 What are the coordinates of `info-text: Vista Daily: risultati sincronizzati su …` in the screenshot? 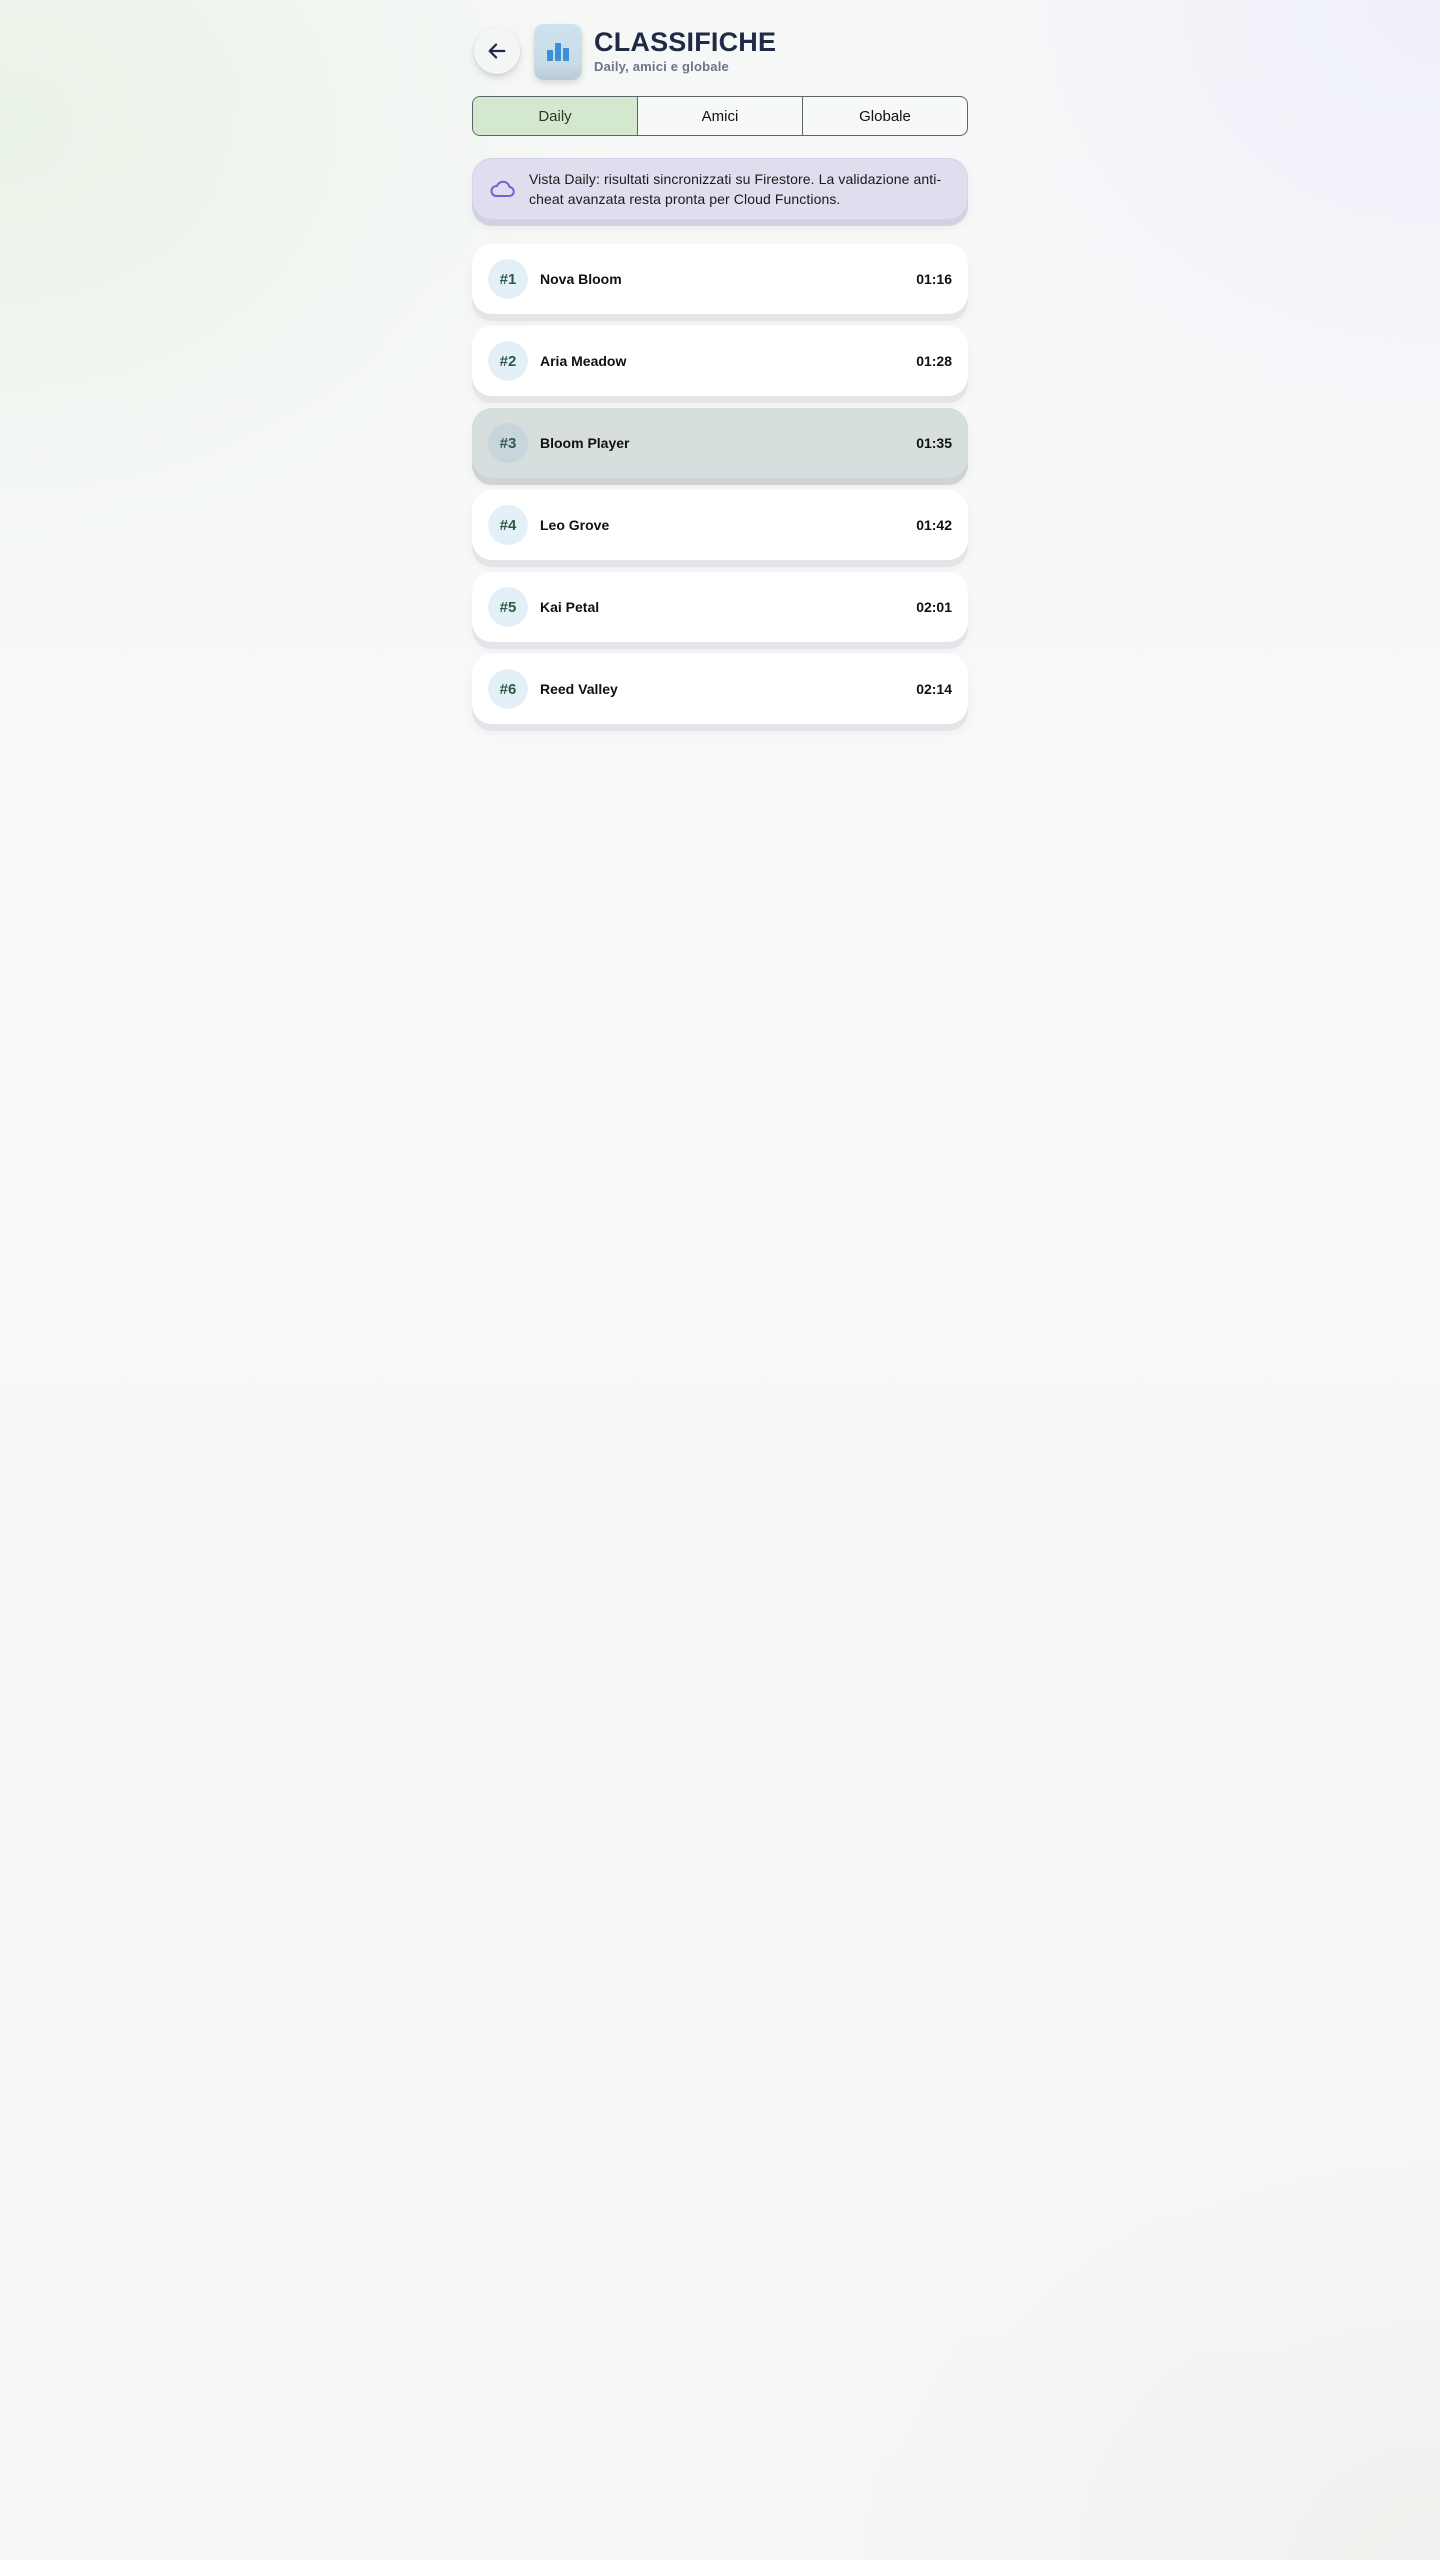 It's located at (735, 189).